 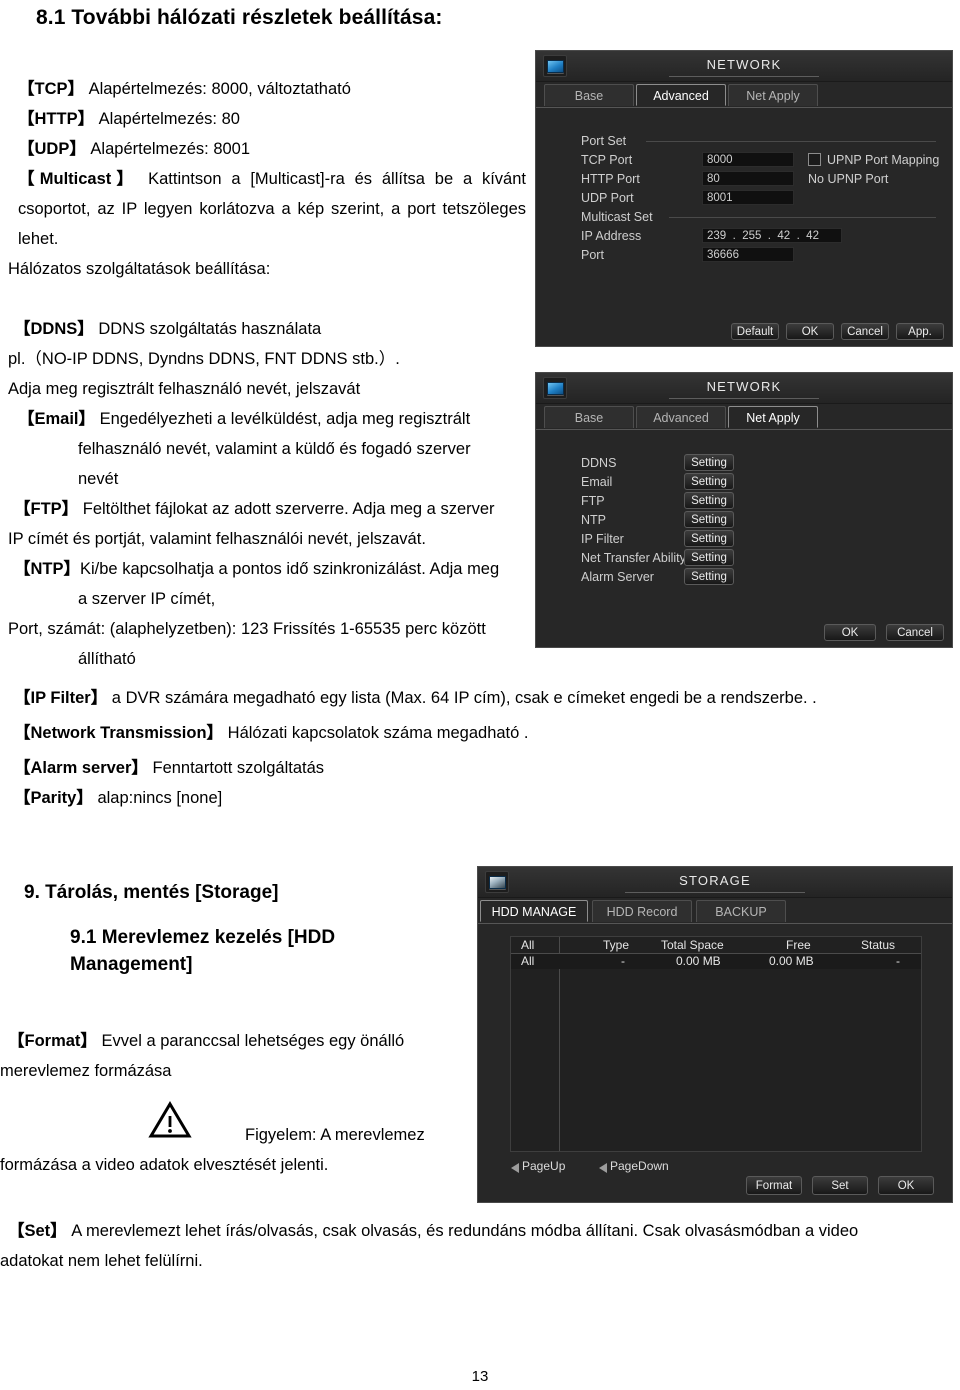 I want to click on table-row: All - 0.00 MB 0.00 MB -, so click(x=716, y=961).